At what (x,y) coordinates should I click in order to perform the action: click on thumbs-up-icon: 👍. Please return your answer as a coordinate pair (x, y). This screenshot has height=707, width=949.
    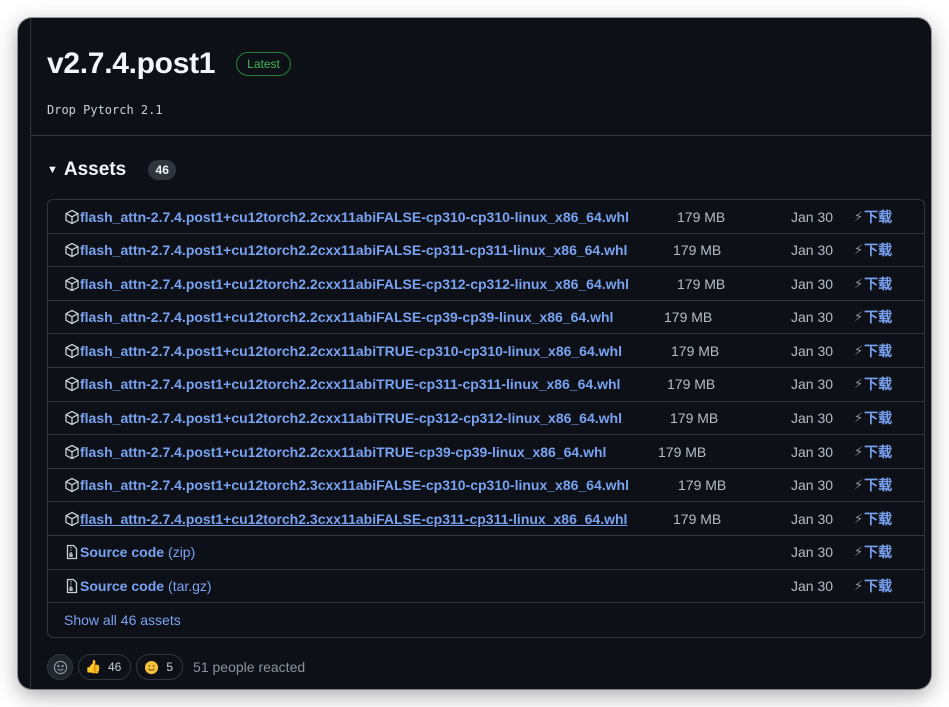
    Looking at the image, I should click on (93, 666).